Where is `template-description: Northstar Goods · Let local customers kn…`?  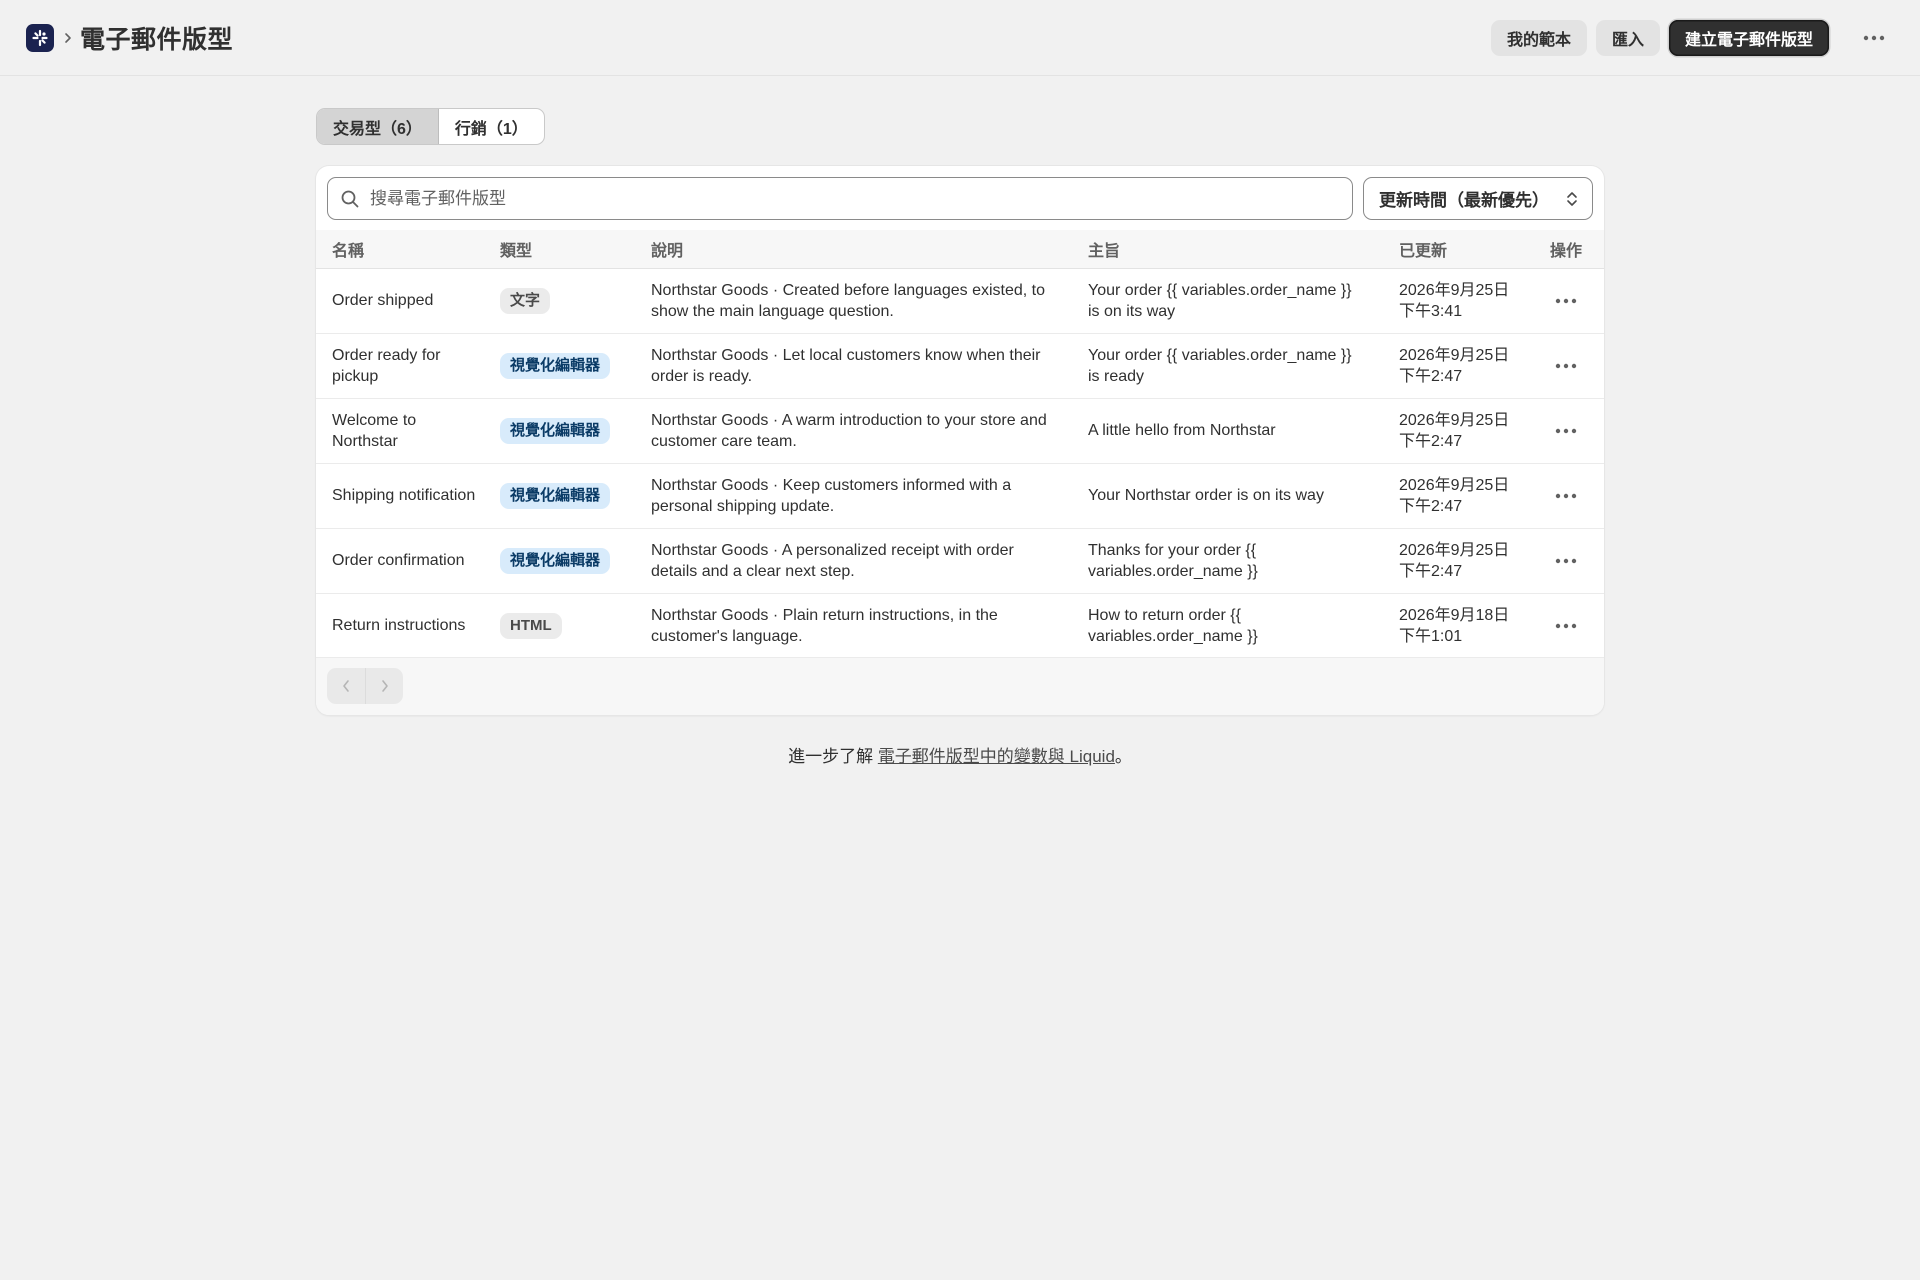
template-description: Northstar Goods · Let local customers kn… is located at coordinates (853, 366).